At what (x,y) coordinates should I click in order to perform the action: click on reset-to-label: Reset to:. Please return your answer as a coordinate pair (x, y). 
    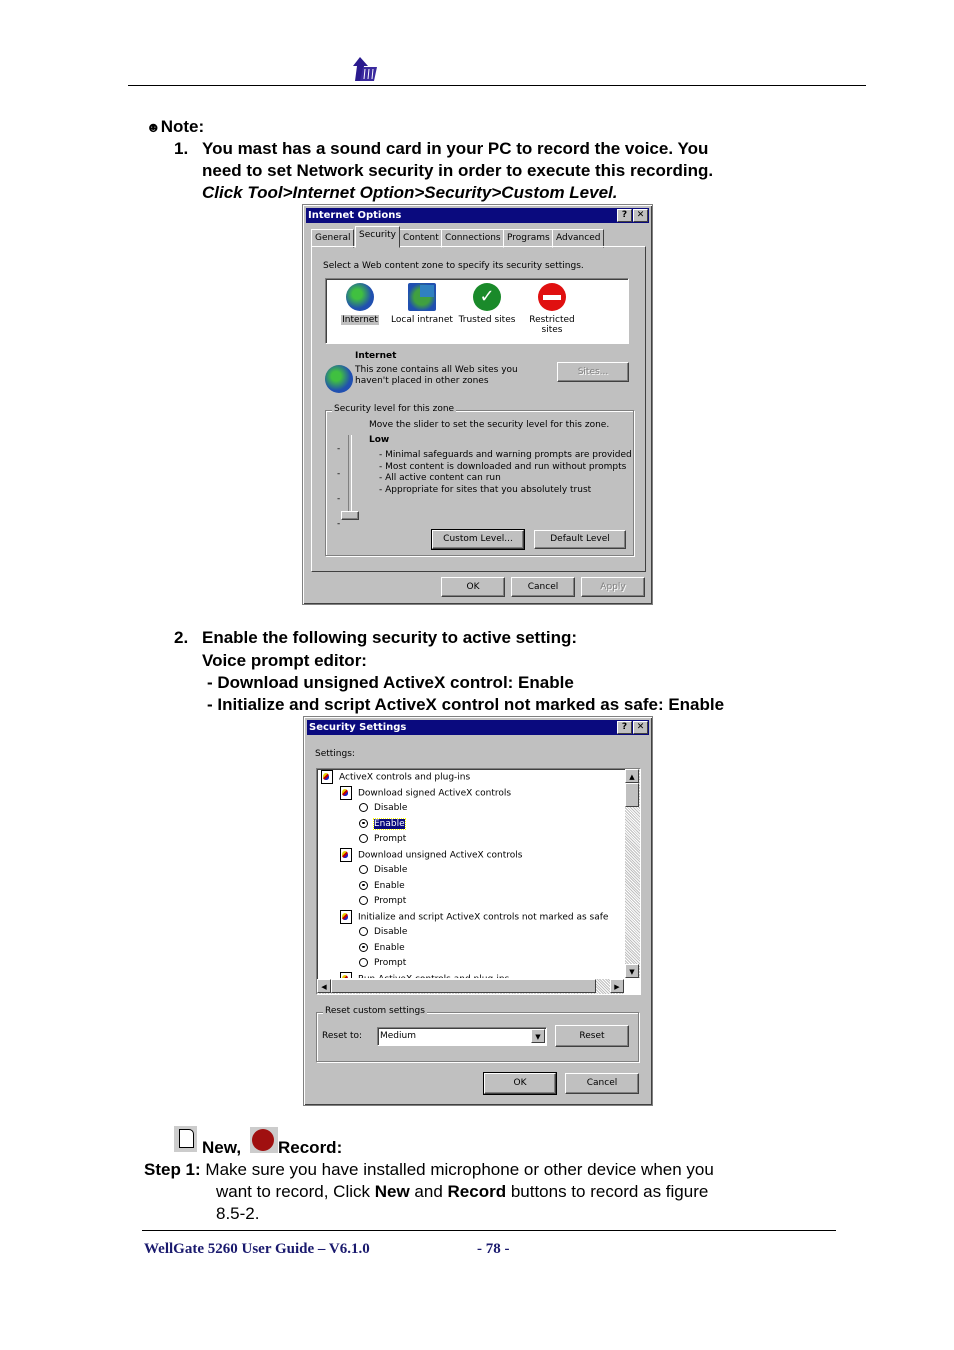
    Looking at the image, I should click on (342, 1036).